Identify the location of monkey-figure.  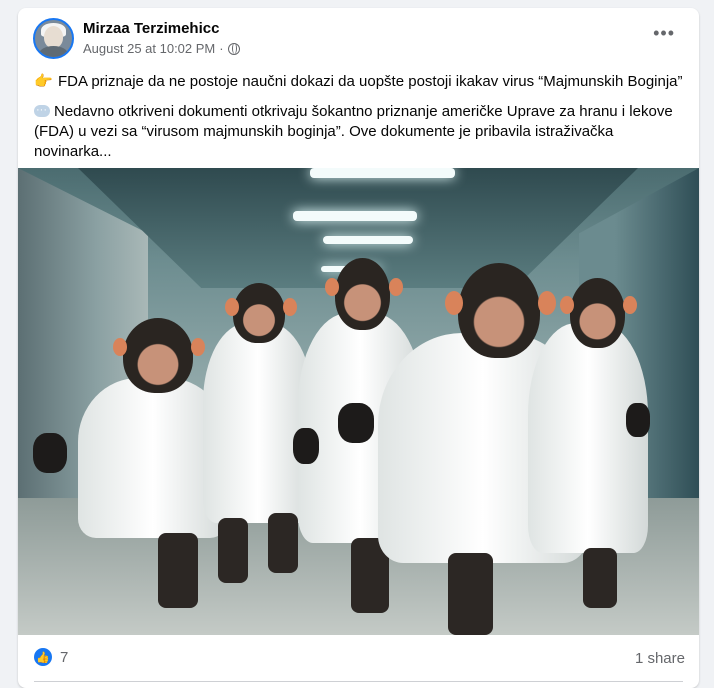
(590, 445).